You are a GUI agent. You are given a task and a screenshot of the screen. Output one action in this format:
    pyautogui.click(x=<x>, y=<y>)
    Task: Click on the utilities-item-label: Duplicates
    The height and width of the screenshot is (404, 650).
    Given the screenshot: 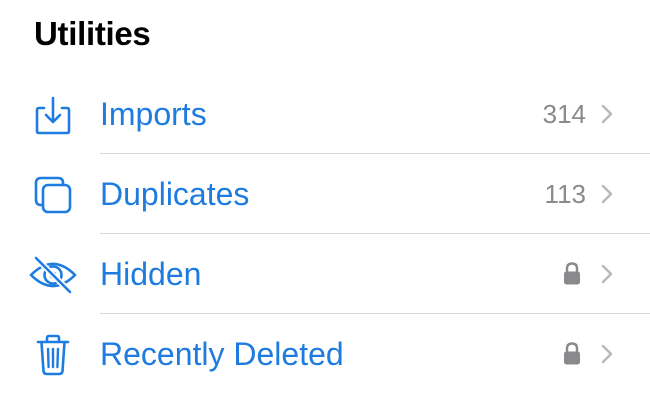 What is the action you would take?
    pyautogui.click(x=175, y=194)
    